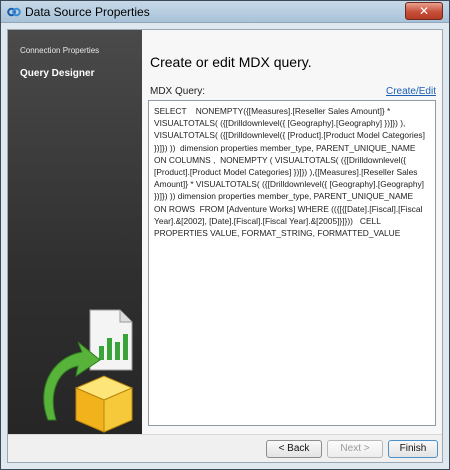  I want to click on next-button: Next >, so click(355, 449).